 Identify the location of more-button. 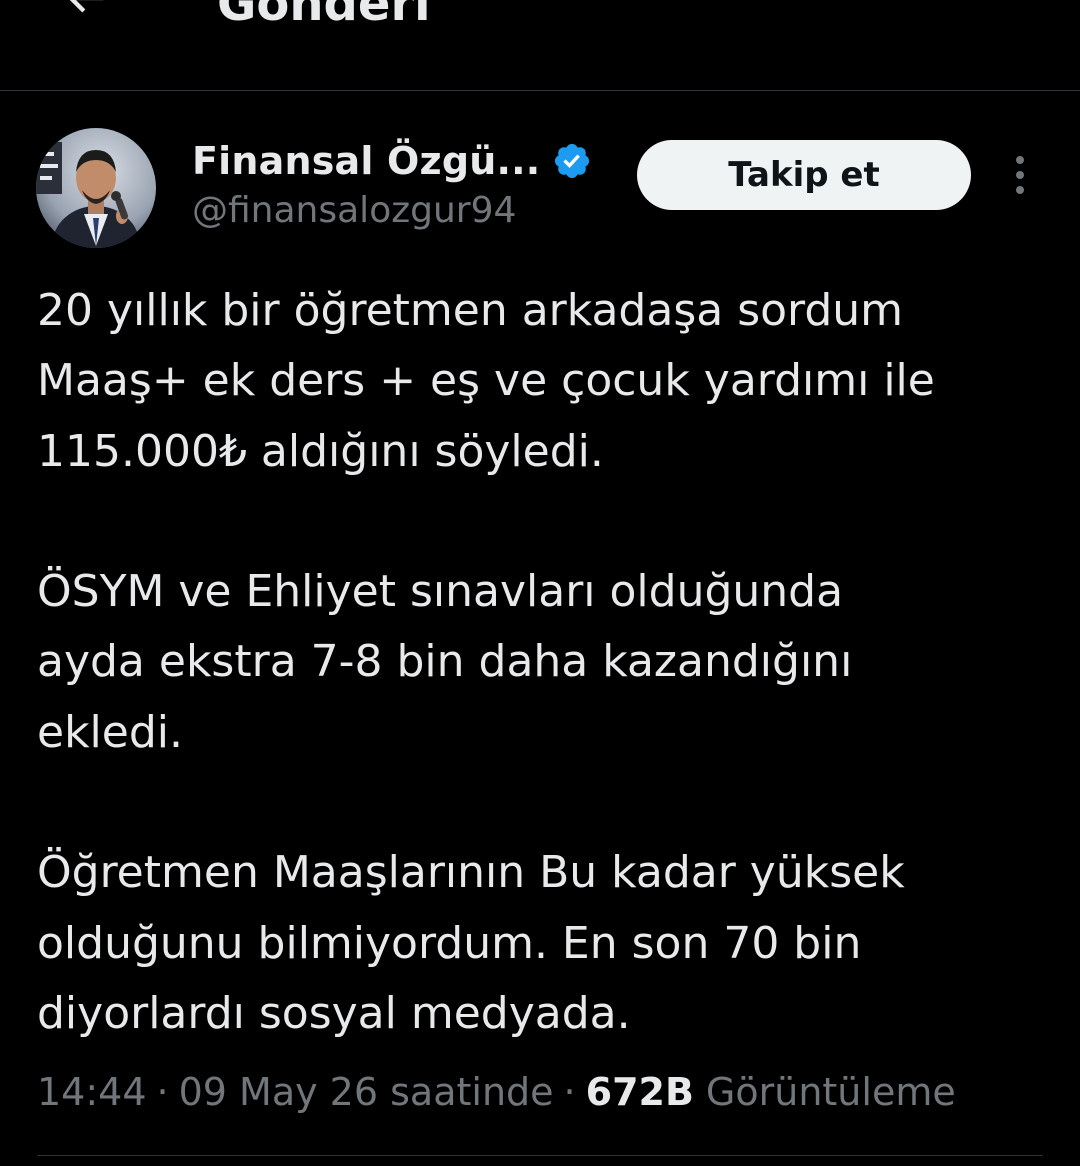
(1020, 175).